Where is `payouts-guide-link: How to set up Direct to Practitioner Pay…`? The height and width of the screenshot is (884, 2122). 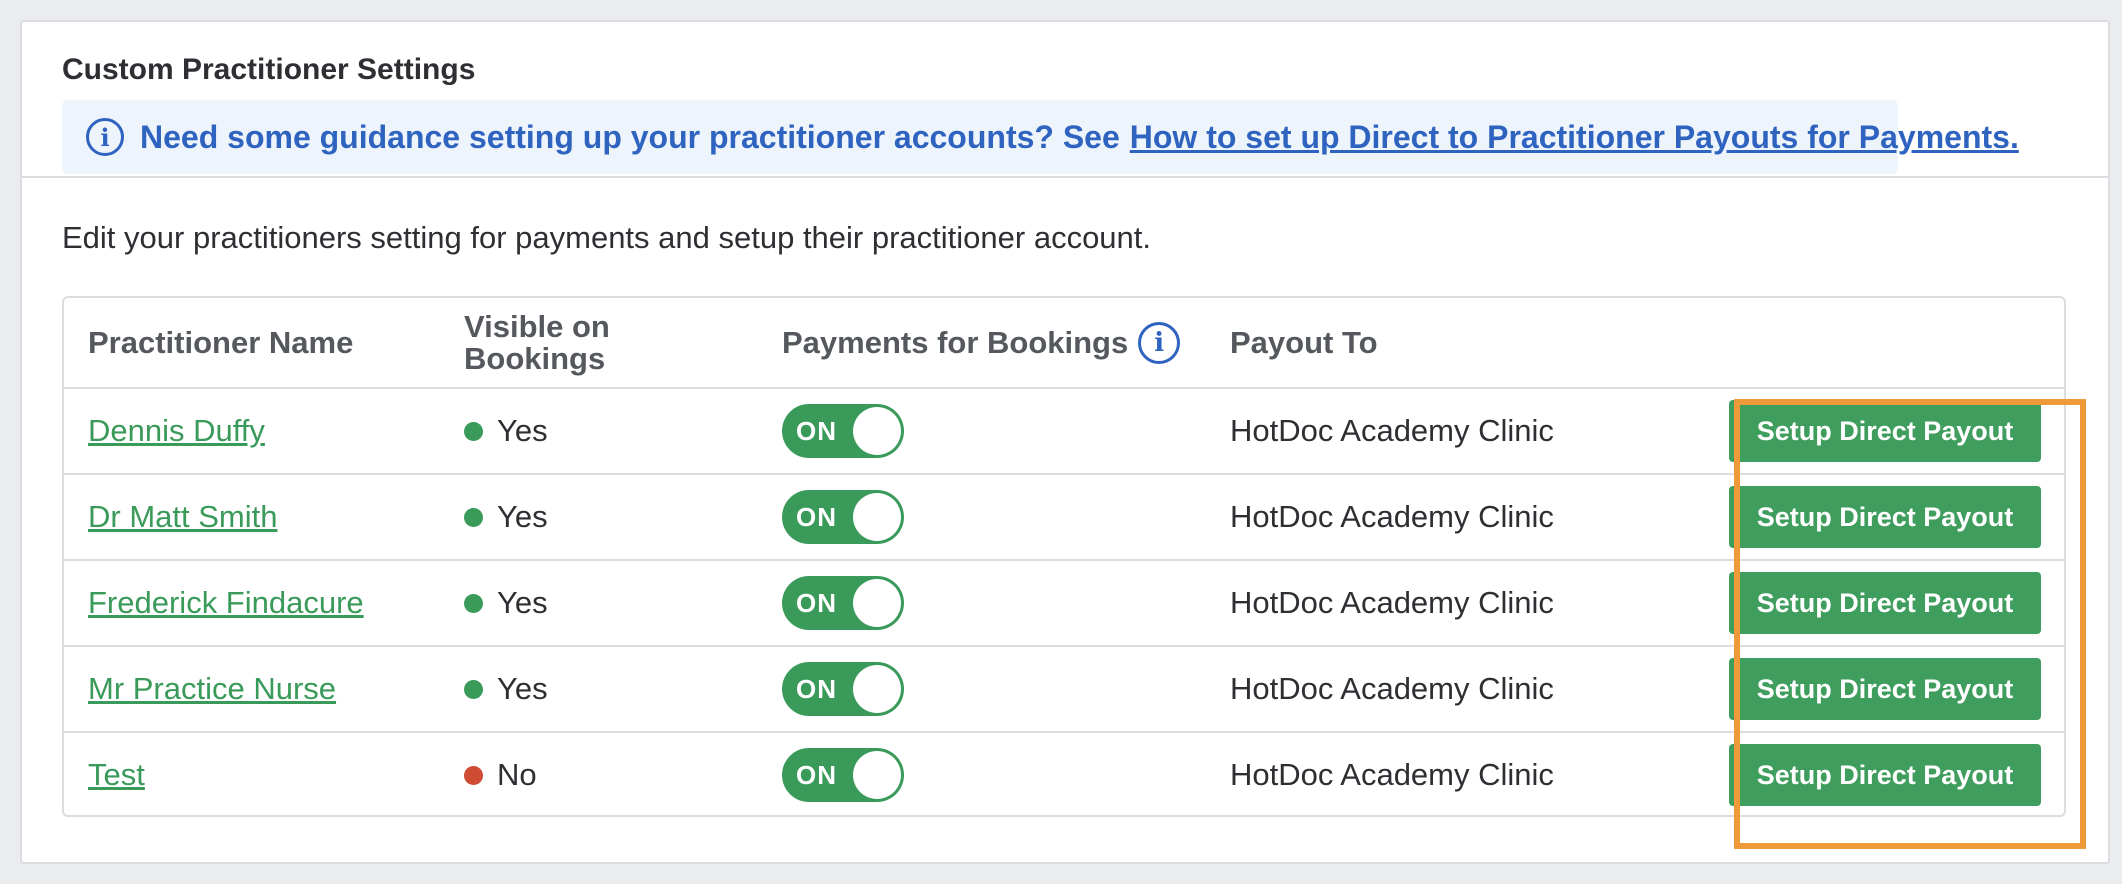
payouts-guide-link: How to set up Direct to Practitioner Pay… is located at coordinates (1574, 137).